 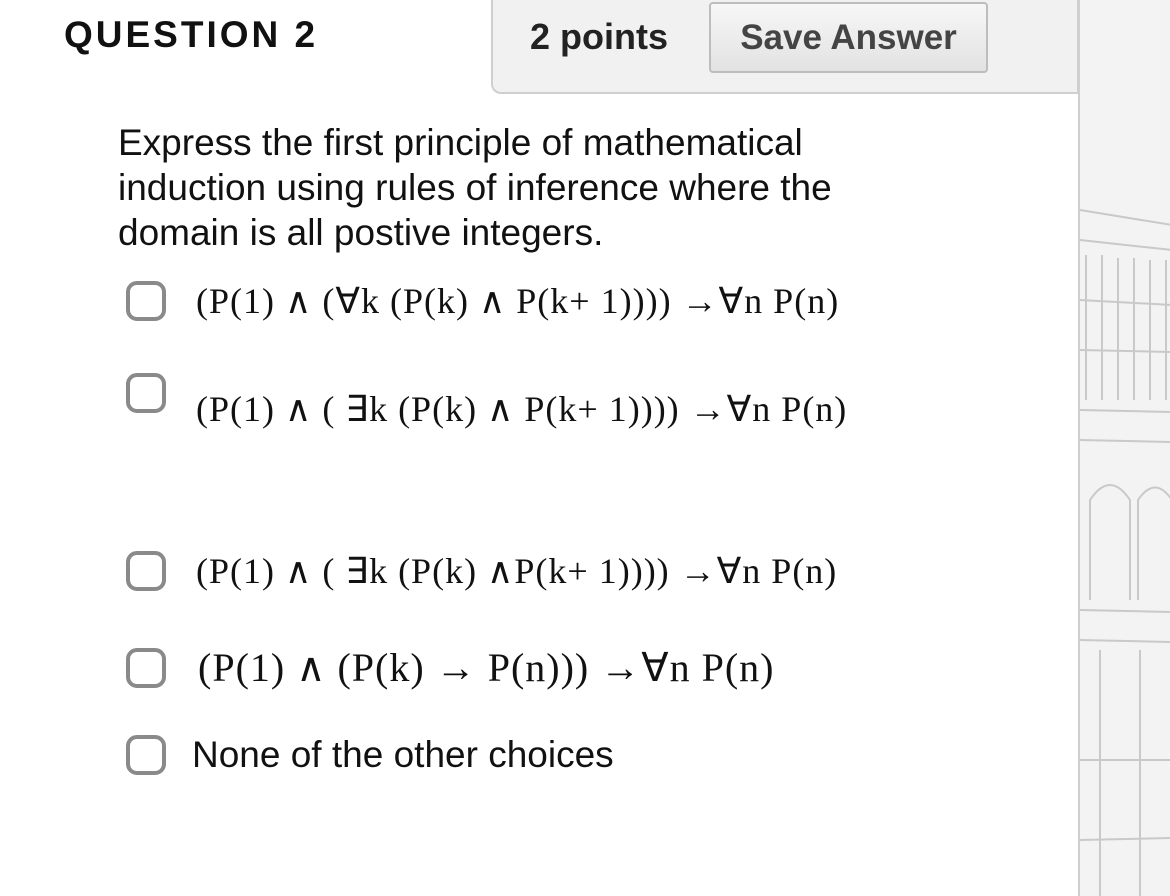 What do you see at coordinates (403, 754) in the screenshot?
I see `choice-label: None of the other choices` at bounding box center [403, 754].